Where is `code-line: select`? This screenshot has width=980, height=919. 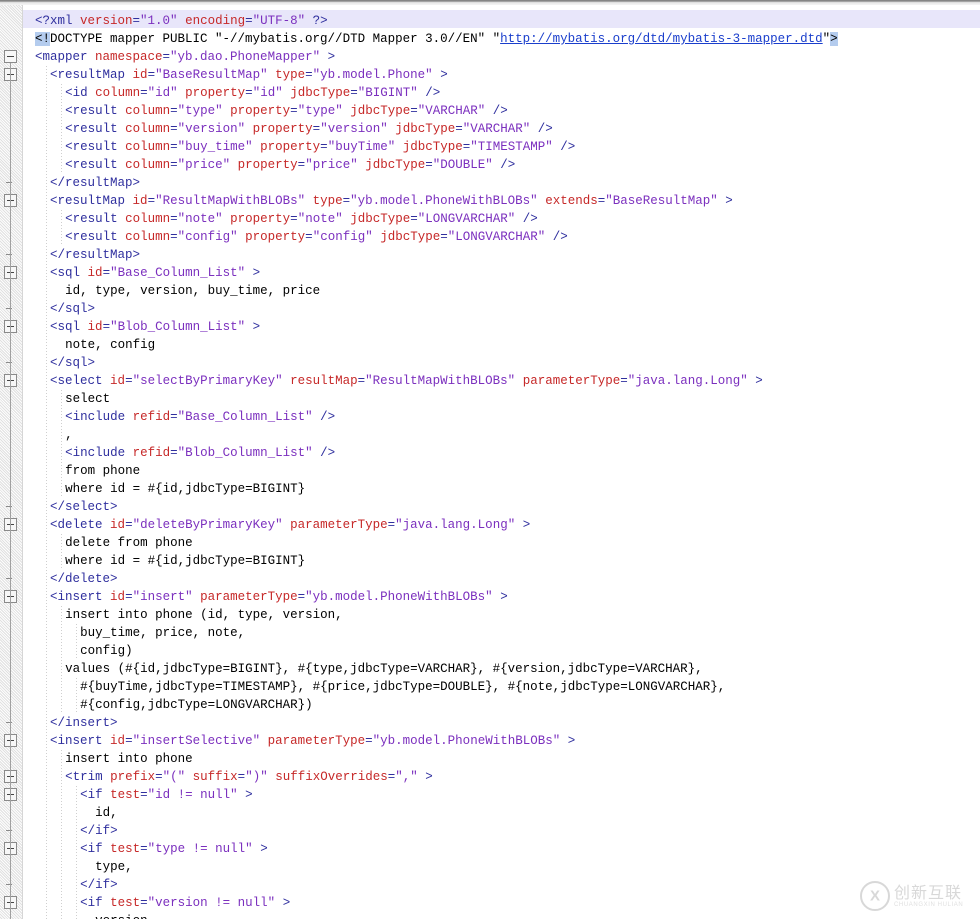 code-line: select is located at coordinates (87, 399).